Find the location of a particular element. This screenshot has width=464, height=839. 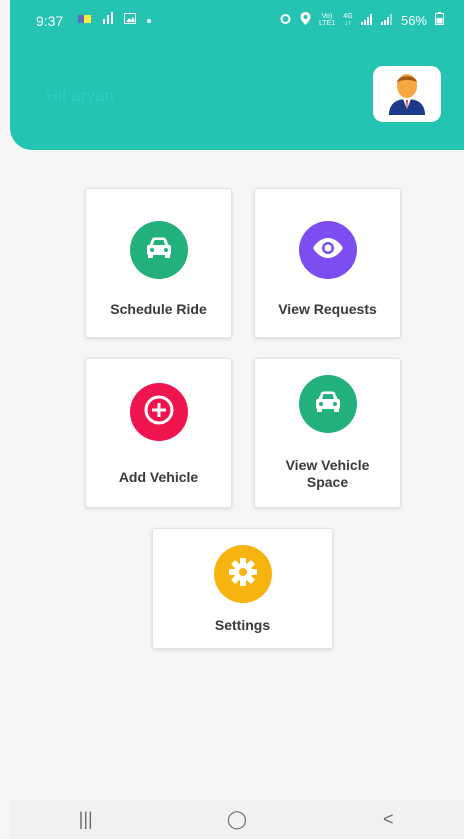

view-requests-icon-circle is located at coordinates (327, 250).